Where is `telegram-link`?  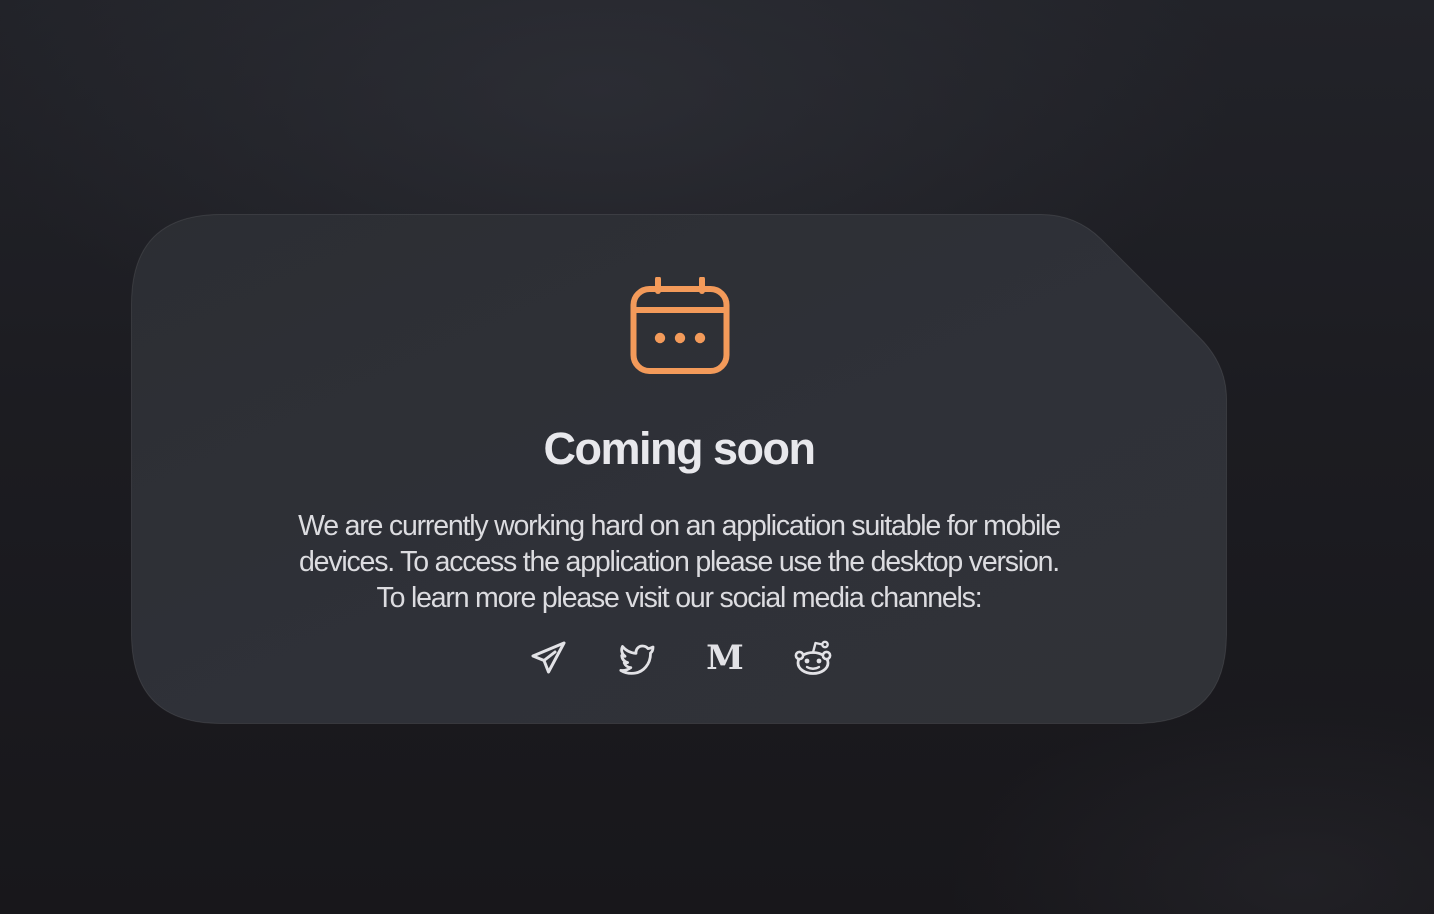
telegram-link is located at coordinates (549, 658).